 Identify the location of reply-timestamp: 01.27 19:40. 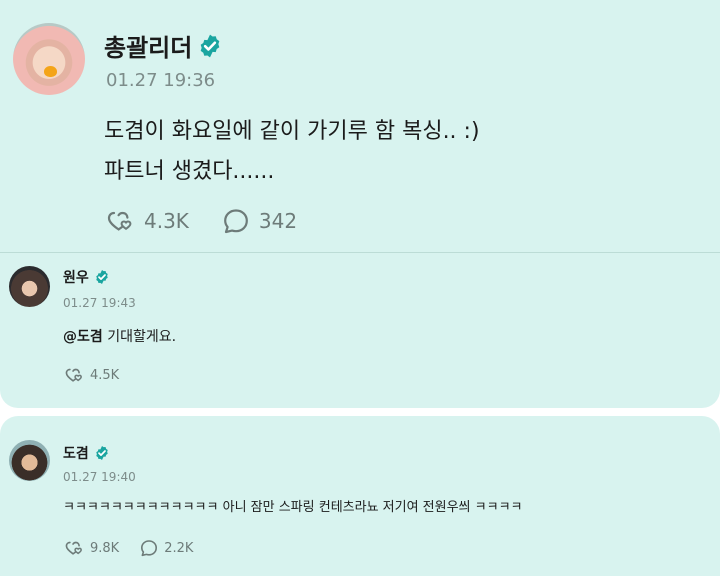
(99, 477).